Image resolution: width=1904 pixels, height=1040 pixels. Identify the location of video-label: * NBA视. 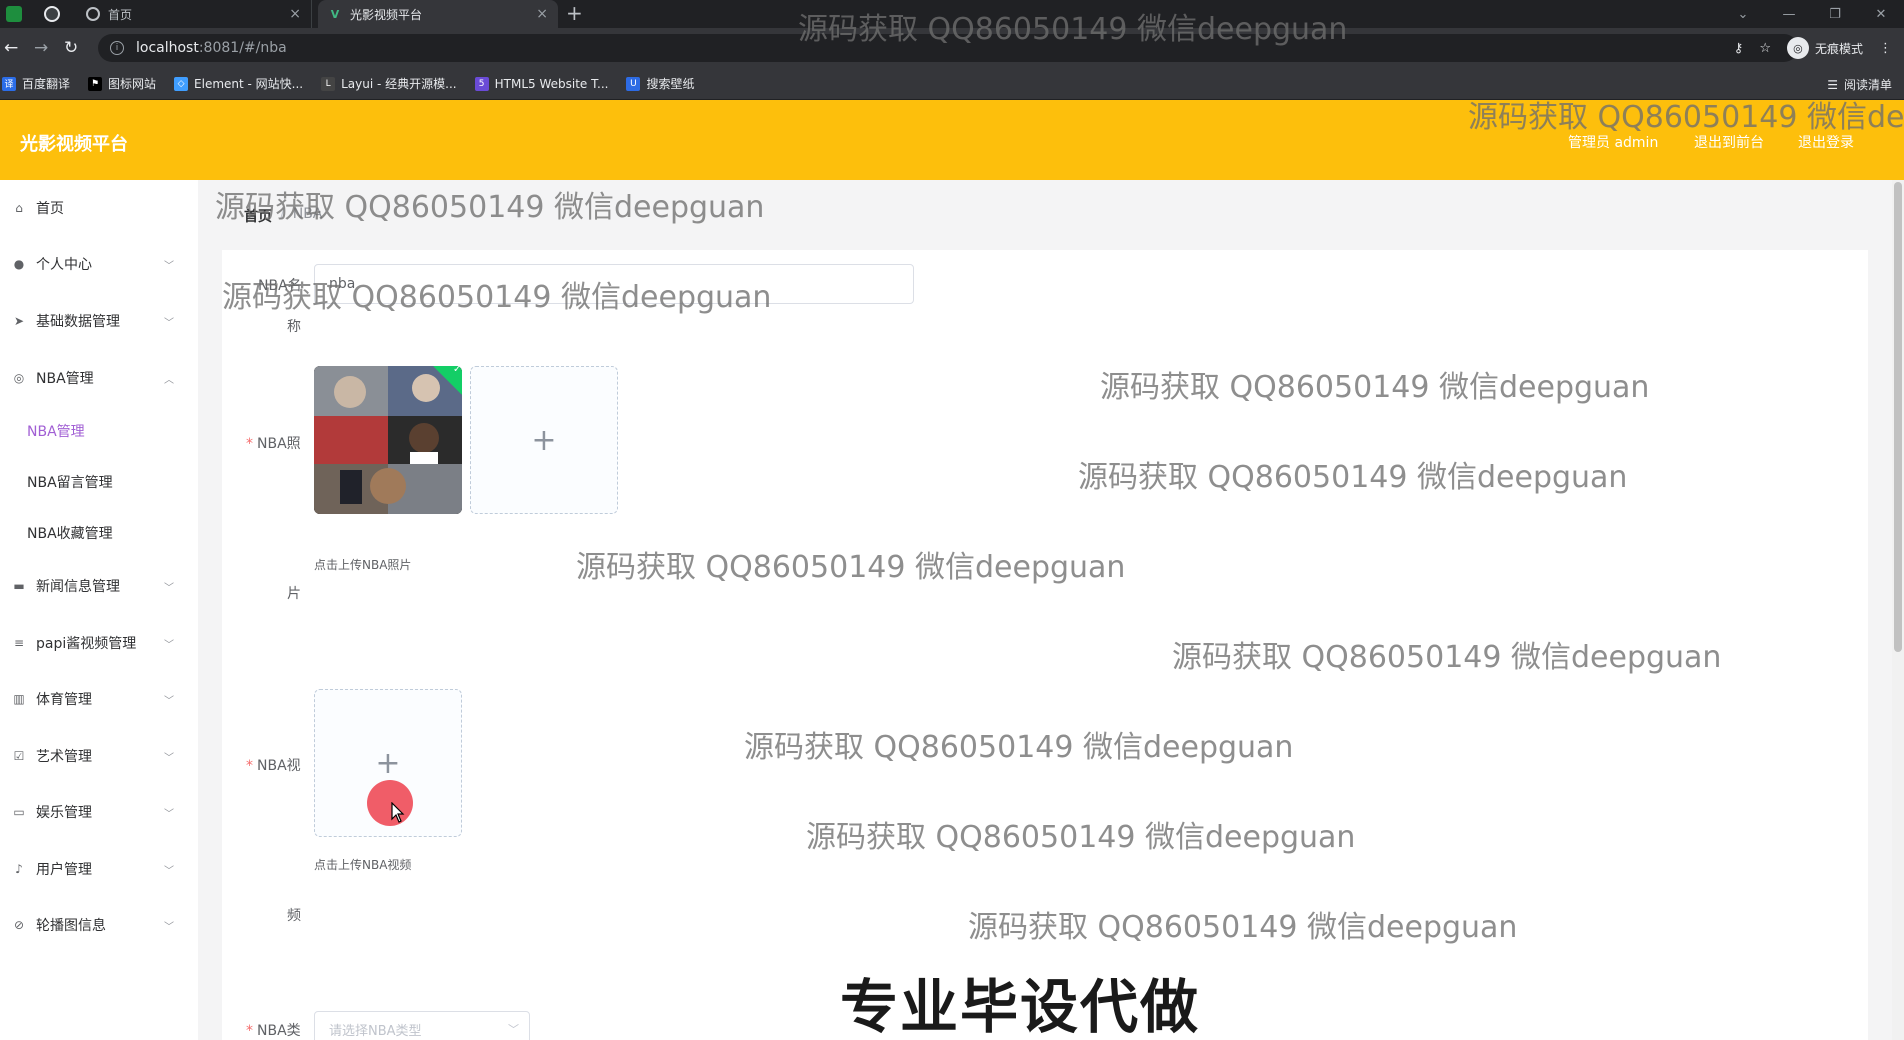
(273, 766).